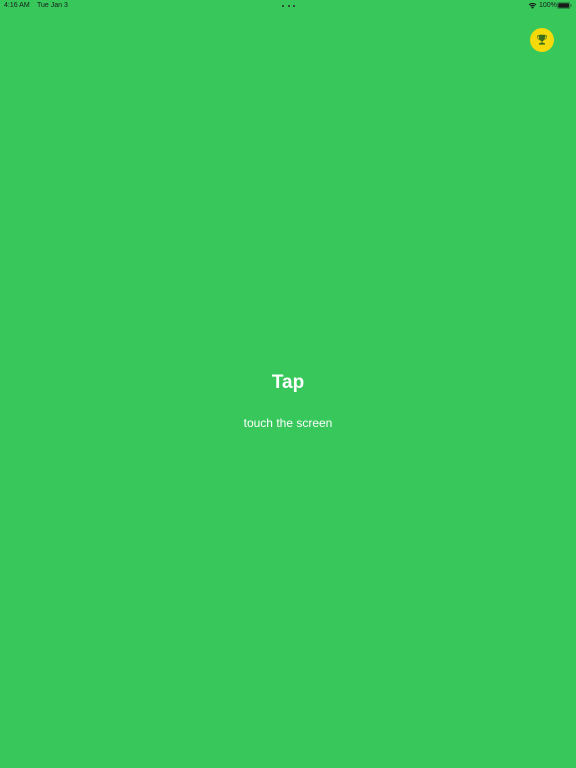  What do you see at coordinates (288, 382) in the screenshot?
I see `game-title: Tap` at bounding box center [288, 382].